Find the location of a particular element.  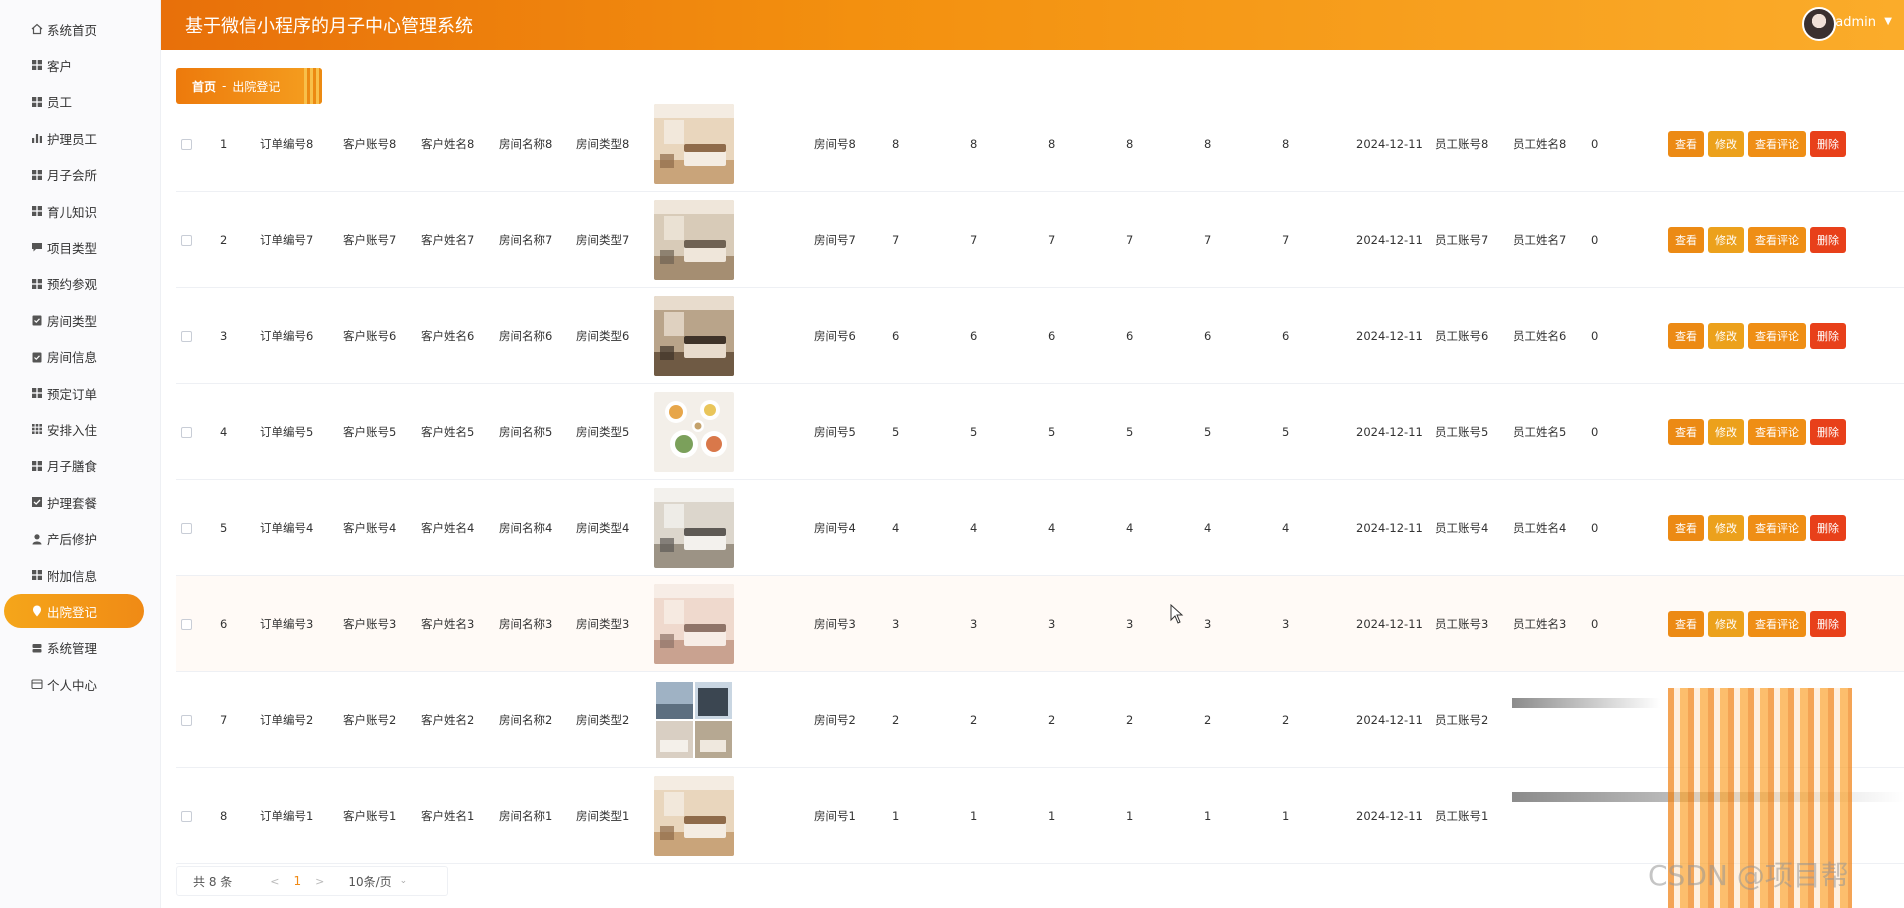

pagination-current-page: 1 is located at coordinates (297, 881).